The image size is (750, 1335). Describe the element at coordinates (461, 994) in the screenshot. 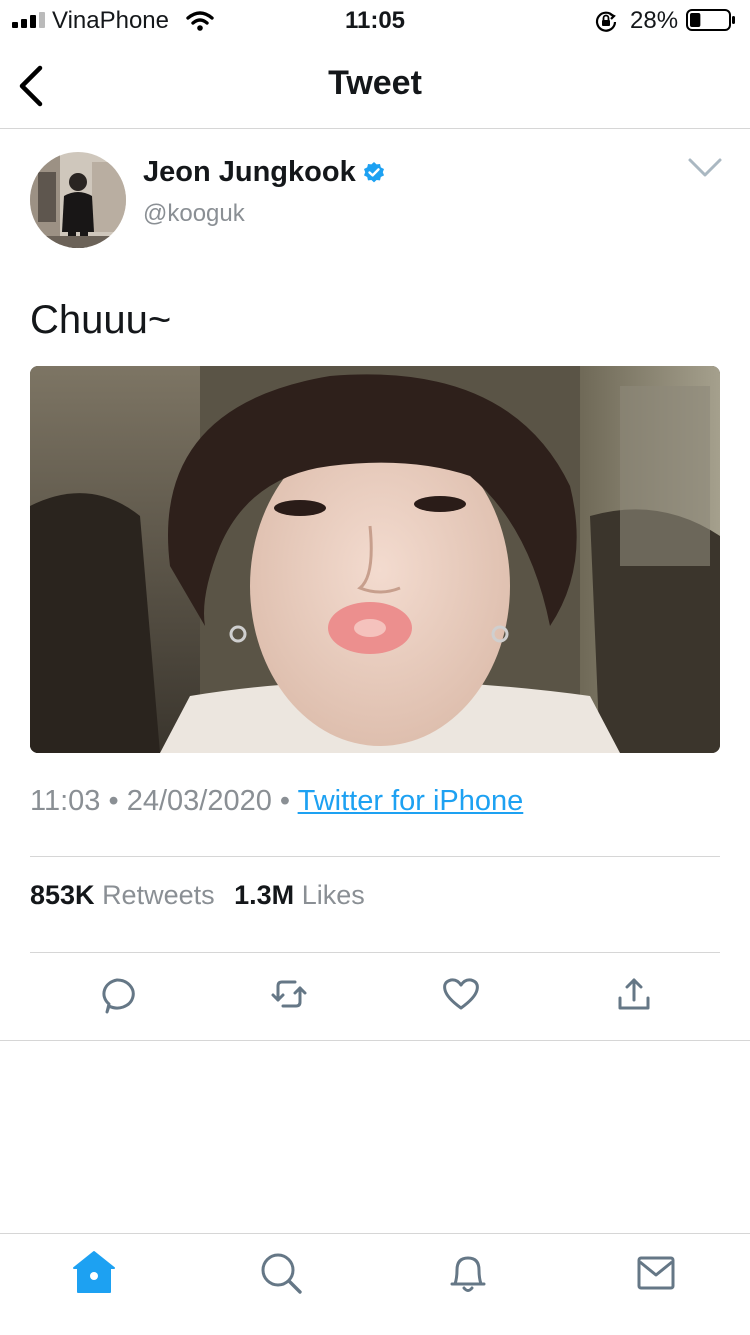

I see `like-icon` at that location.